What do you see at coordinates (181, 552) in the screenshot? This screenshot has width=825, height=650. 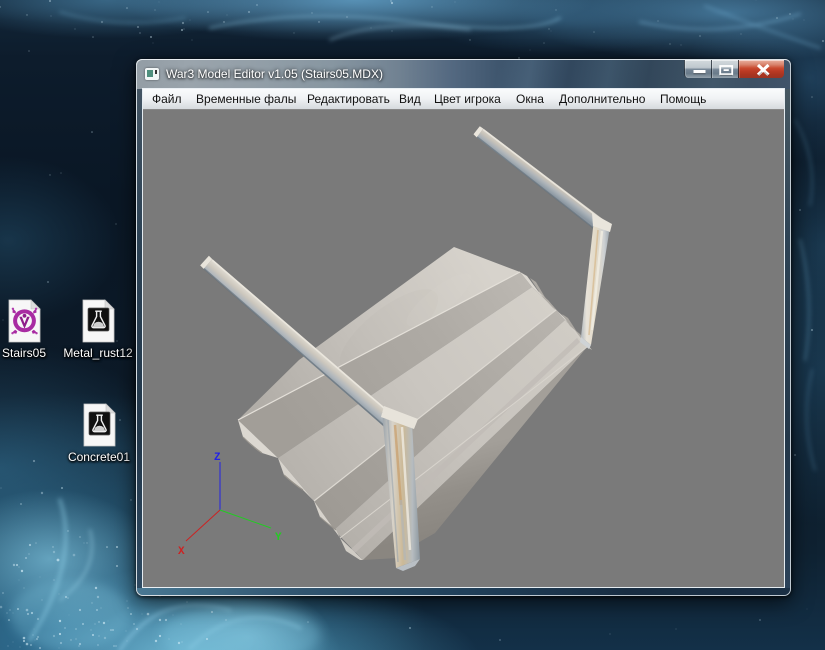 I see `svg-text: X` at bounding box center [181, 552].